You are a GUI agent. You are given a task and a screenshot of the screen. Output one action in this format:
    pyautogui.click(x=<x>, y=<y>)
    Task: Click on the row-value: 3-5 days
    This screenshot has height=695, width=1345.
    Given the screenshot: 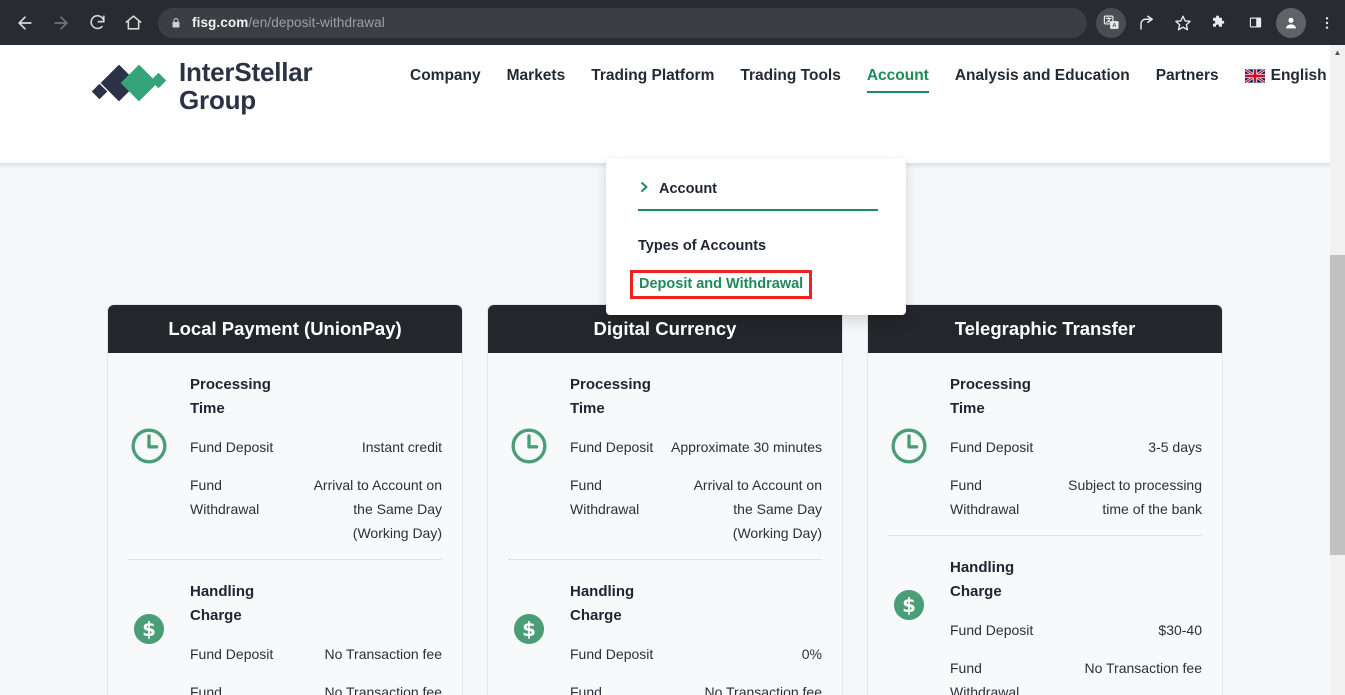 What is the action you would take?
    pyautogui.click(x=1175, y=447)
    